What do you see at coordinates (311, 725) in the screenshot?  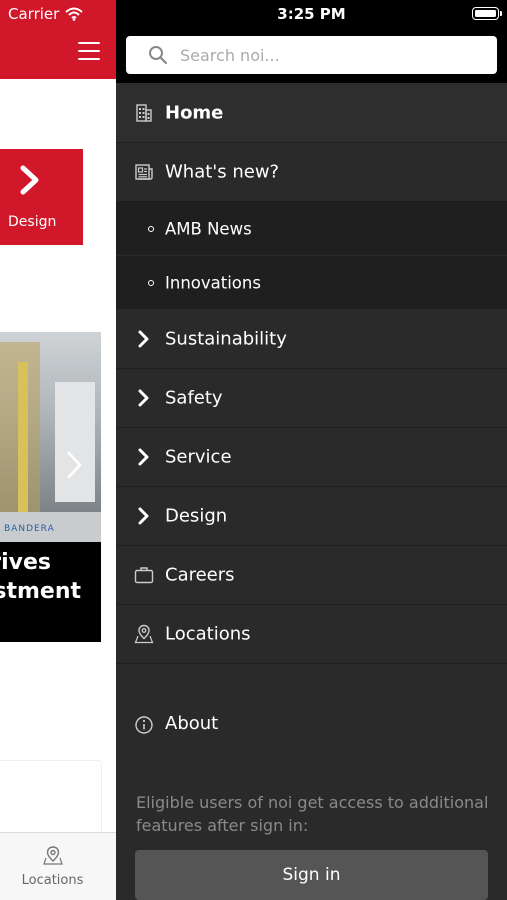 I see `menu-item-about: About` at bounding box center [311, 725].